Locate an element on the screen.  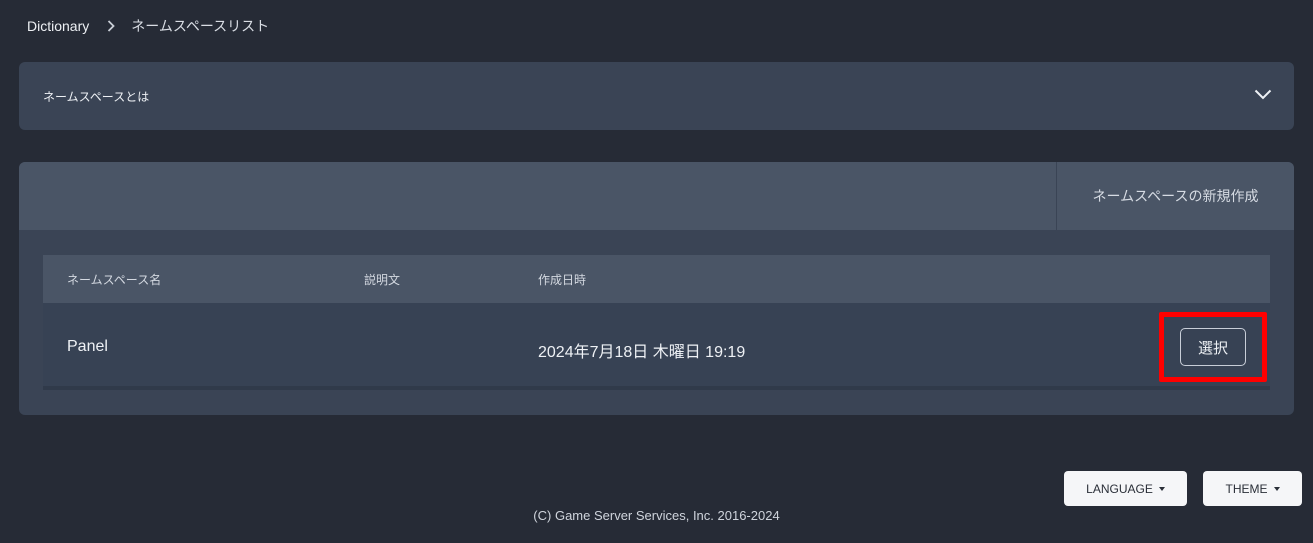
chevron-down-icon is located at coordinates (1263, 96).